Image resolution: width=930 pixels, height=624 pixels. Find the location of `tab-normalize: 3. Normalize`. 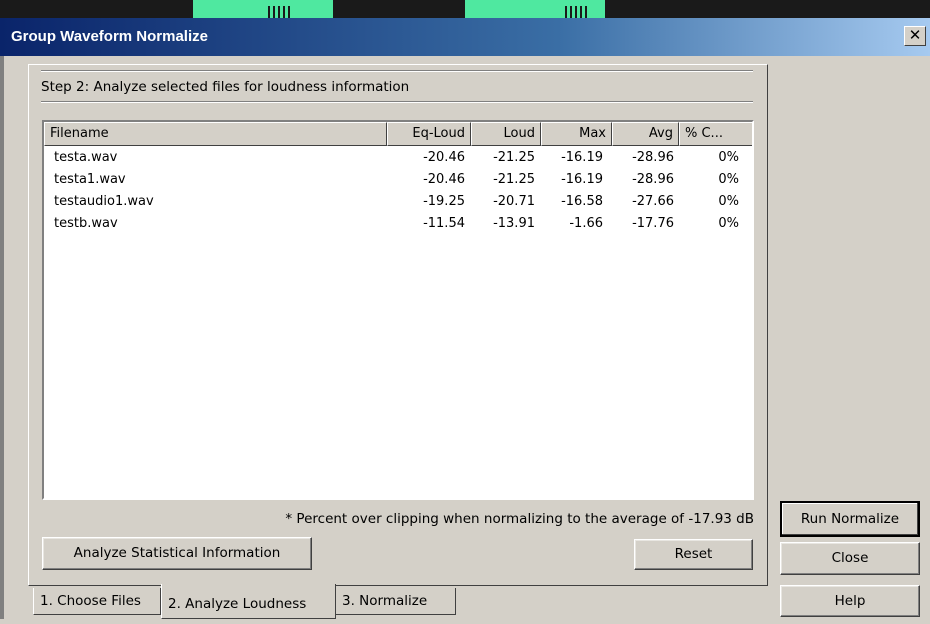

tab-normalize: 3. Normalize is located at coordinates (396, 601).